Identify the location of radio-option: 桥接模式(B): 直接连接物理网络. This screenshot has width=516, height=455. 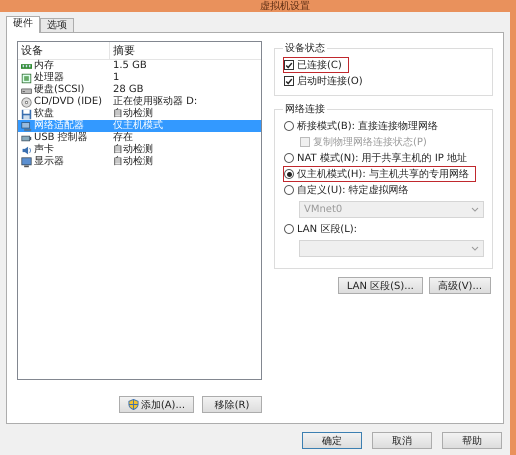
(364, 126).